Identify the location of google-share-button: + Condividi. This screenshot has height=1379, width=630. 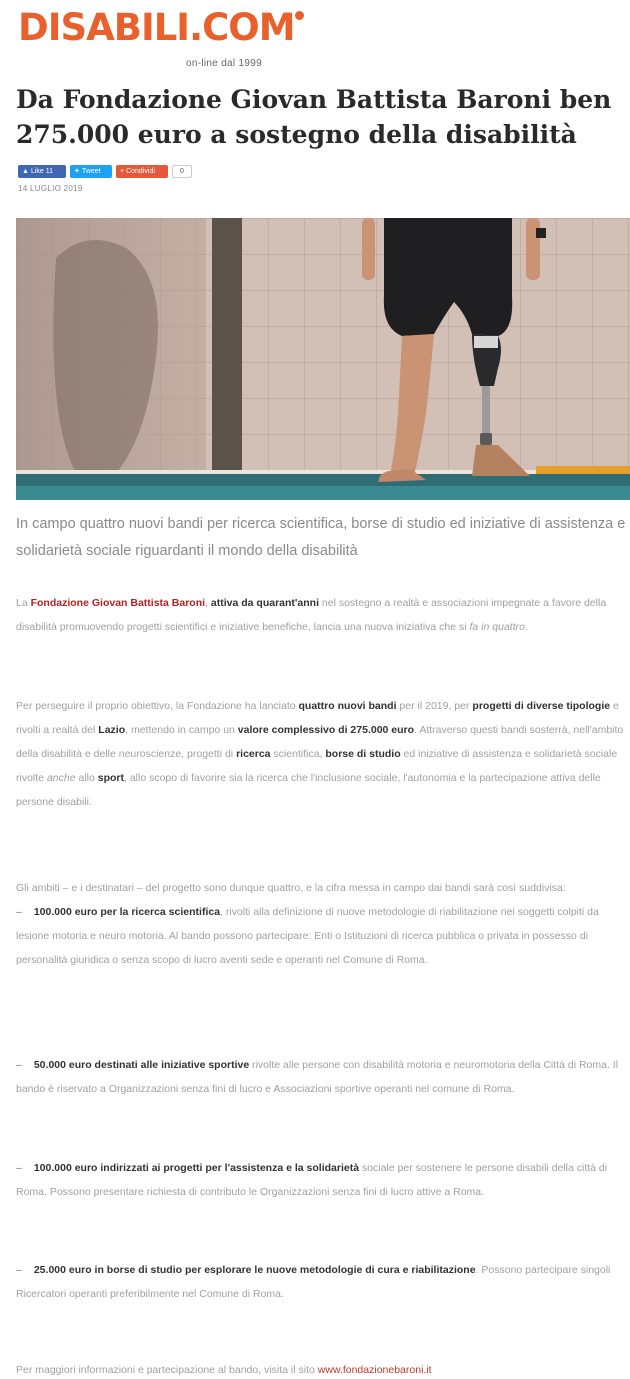
(142, 171).